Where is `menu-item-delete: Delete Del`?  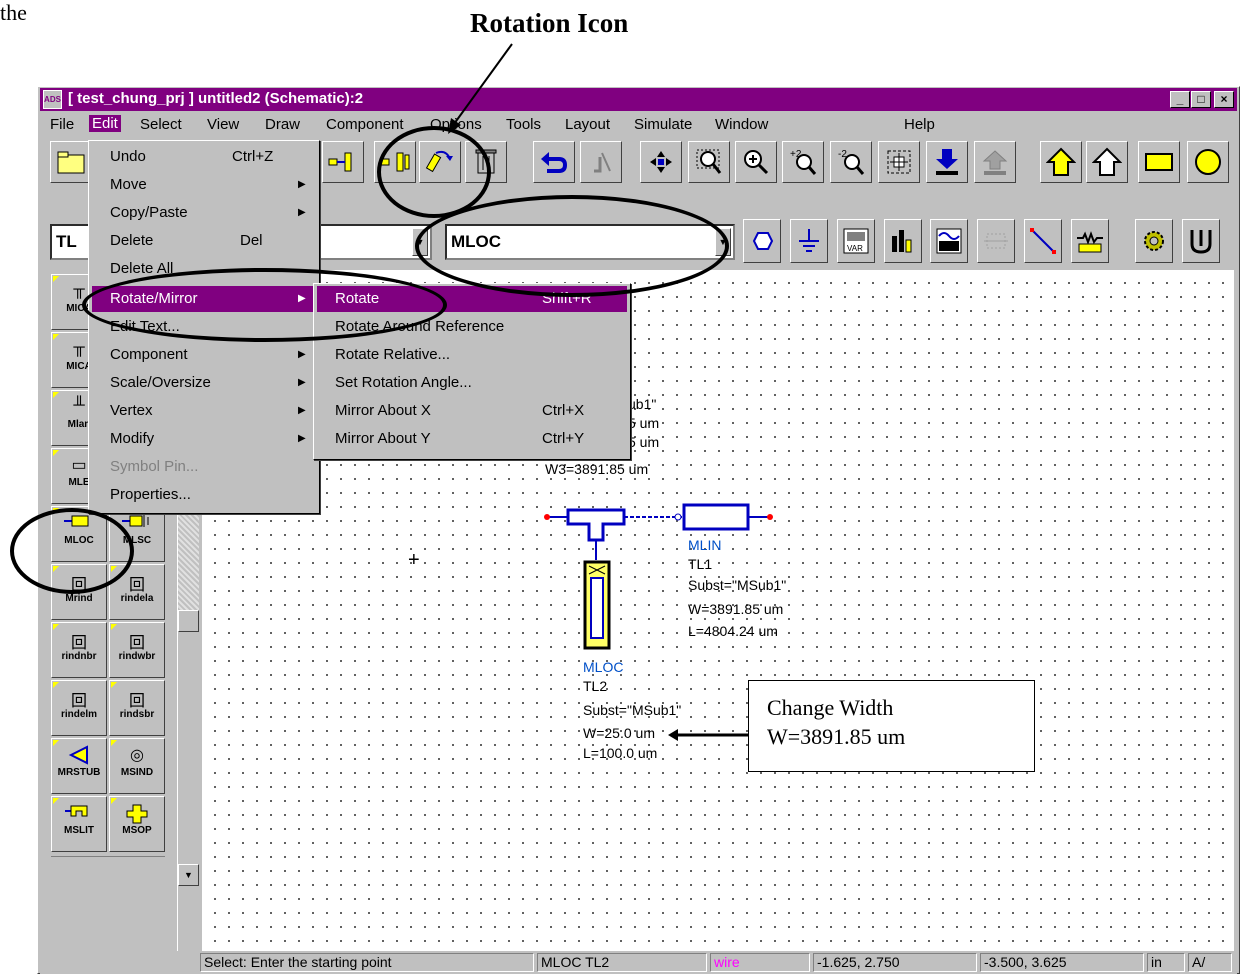 menu-item-delete: Delete Del is located at coordinates (204, 241).